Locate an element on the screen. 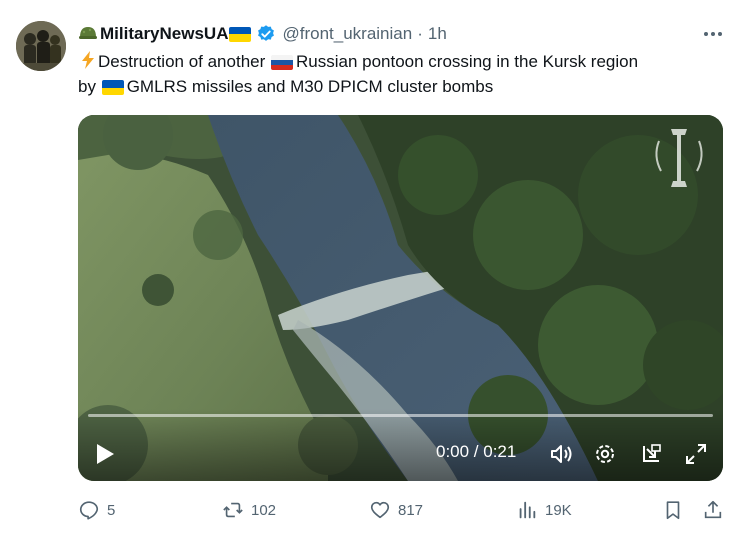 The height and width of the screenshot is (534, 744). analytics-icon is located at coordinates (527, 510).